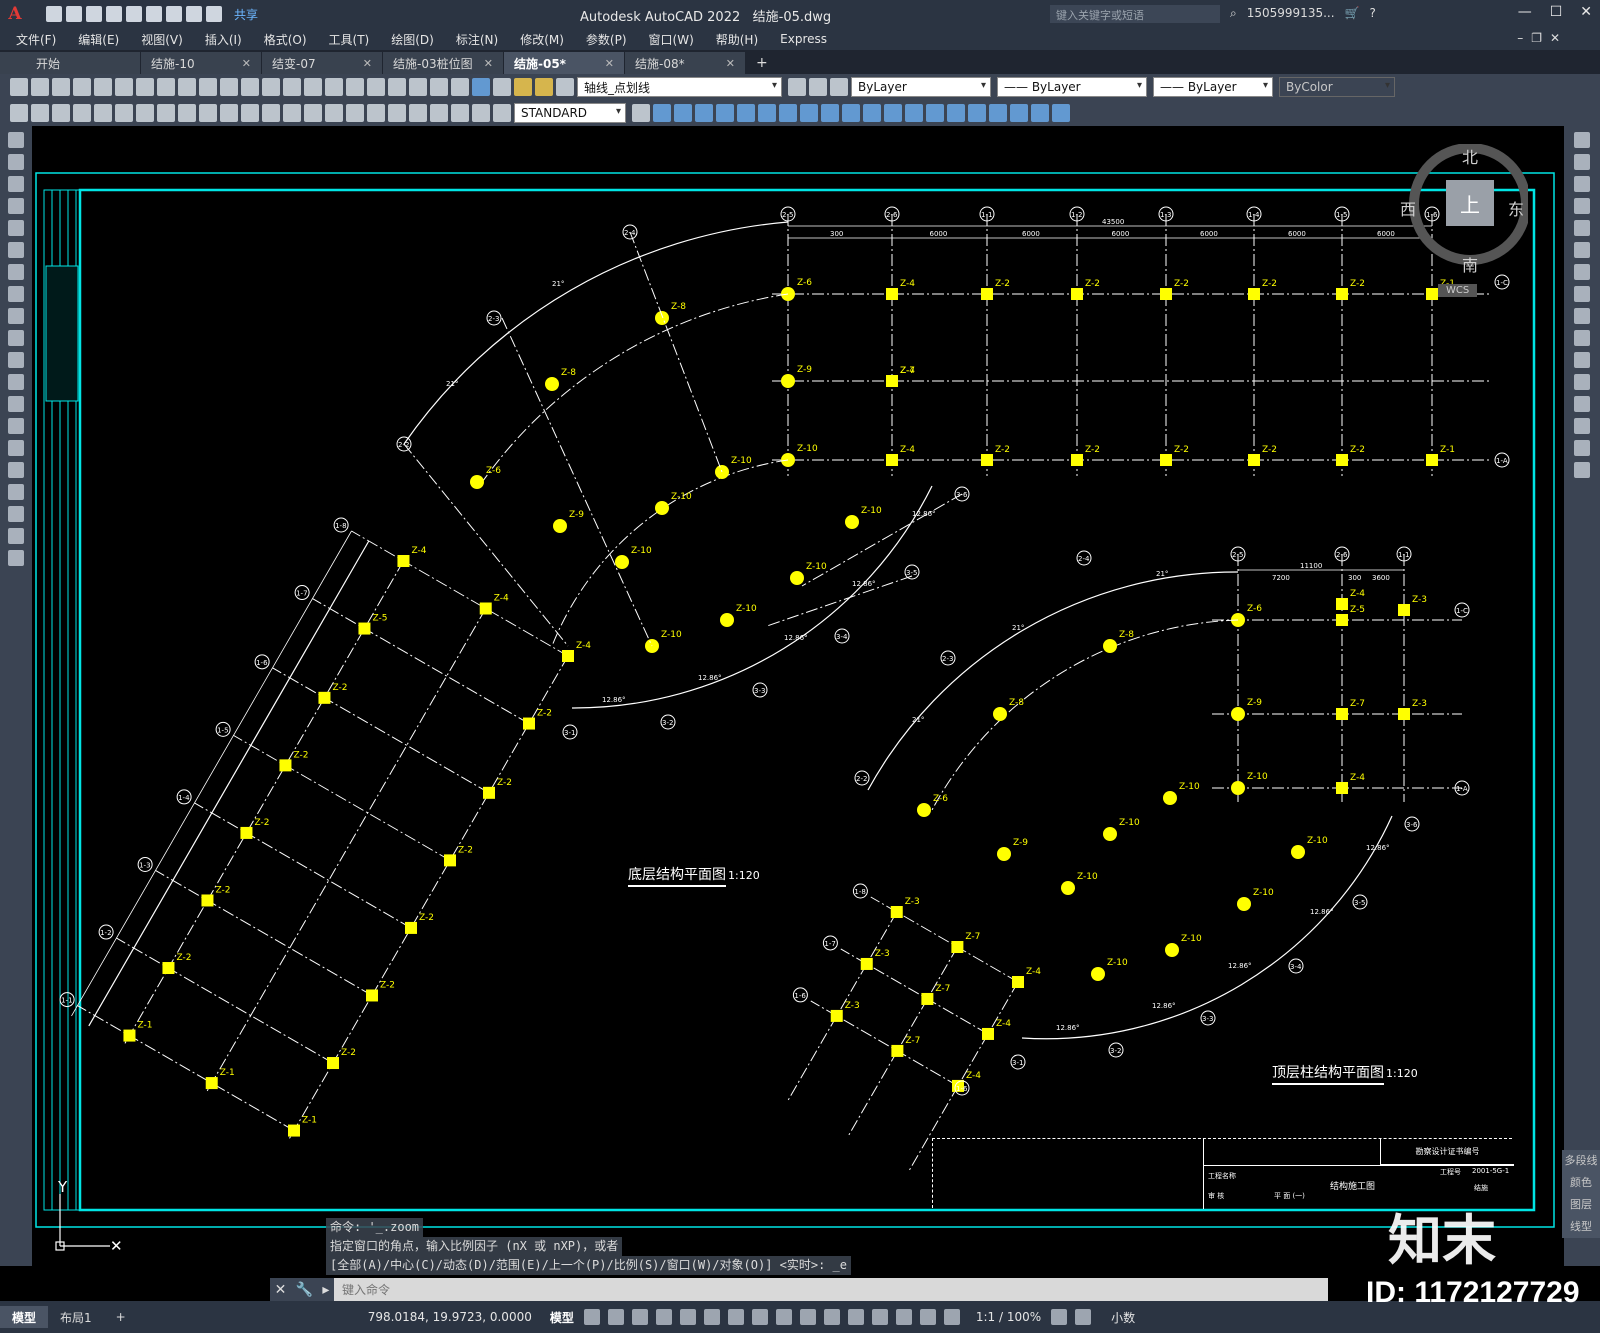 This screenshot has width=1600, height=1333. Describe the element at coordinates (807, 1317) in the screenshot. I see `selection-cycling-icon` at that location.